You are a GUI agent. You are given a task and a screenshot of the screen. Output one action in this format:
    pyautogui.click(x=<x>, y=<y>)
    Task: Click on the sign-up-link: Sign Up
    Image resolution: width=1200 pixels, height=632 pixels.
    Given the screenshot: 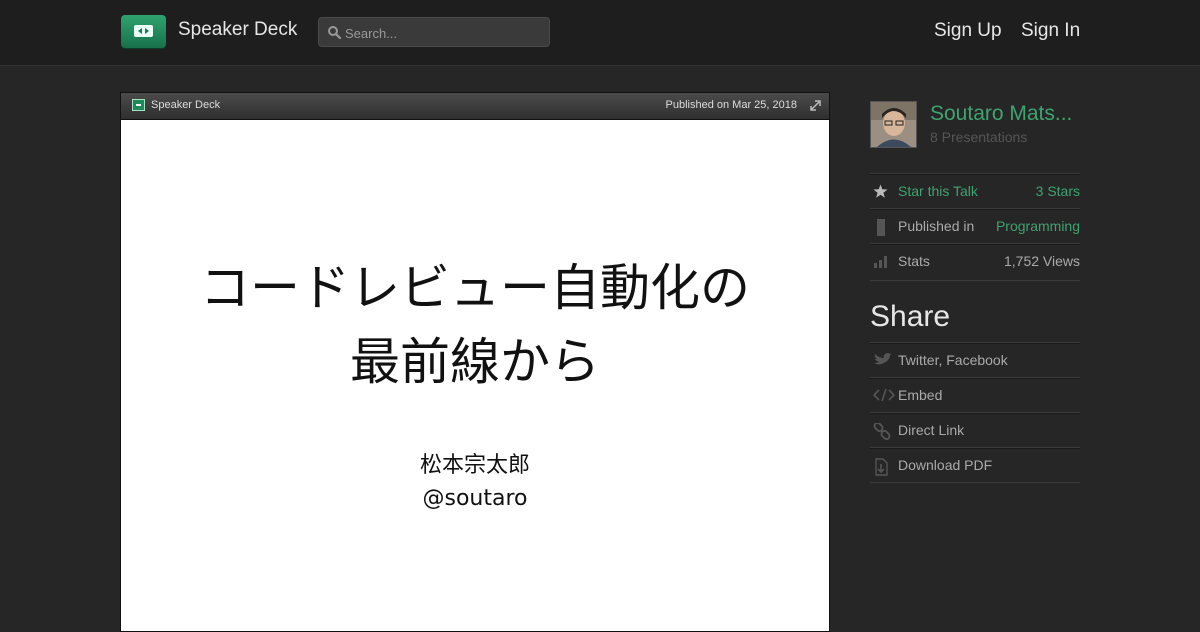 What is the action you would take?
    pyautogui.click(x=968, y=31)
    